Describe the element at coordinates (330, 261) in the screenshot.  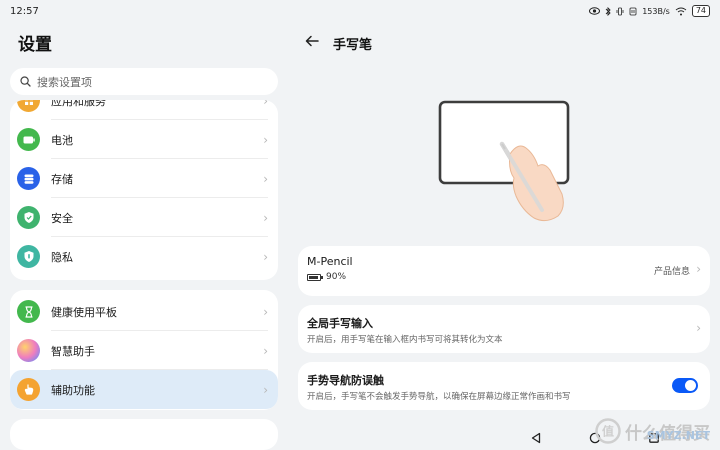
I see `pencil-name: M-Pencil` at that location.